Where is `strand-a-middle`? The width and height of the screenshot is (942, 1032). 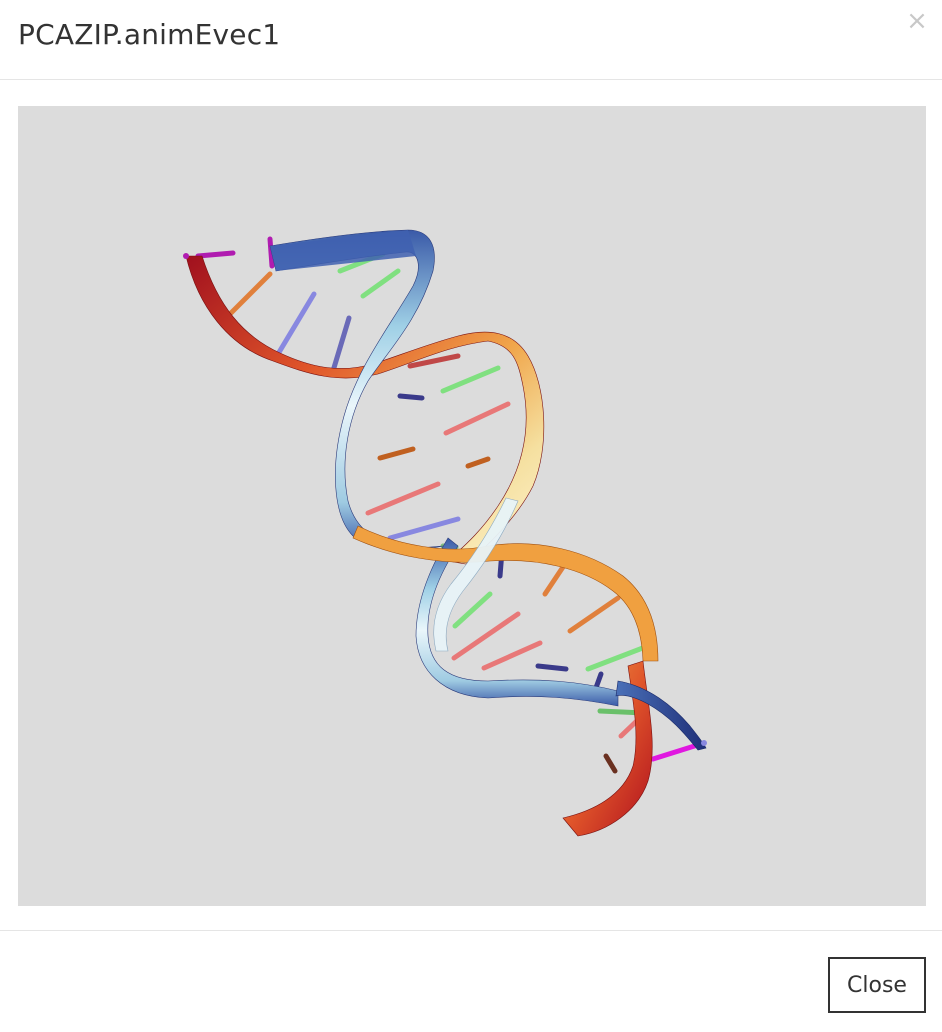 strand-a-middle is located at coordinates (505, 593).